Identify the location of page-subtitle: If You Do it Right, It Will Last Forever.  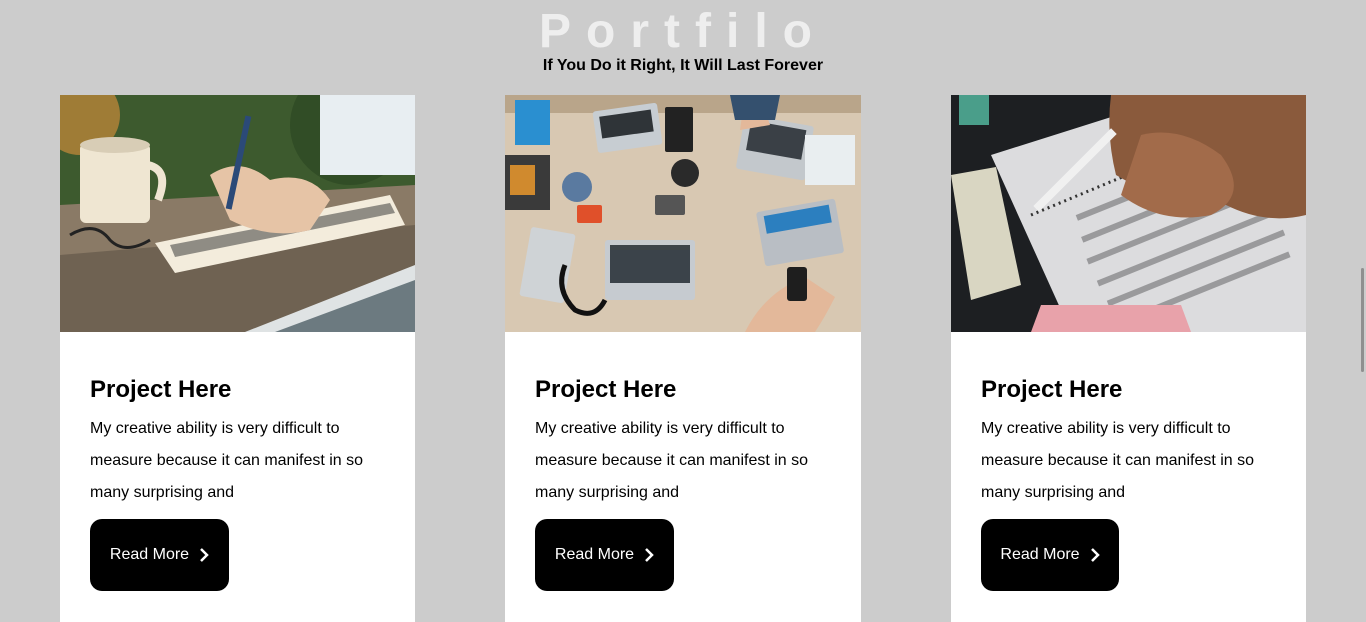
(683, 65).